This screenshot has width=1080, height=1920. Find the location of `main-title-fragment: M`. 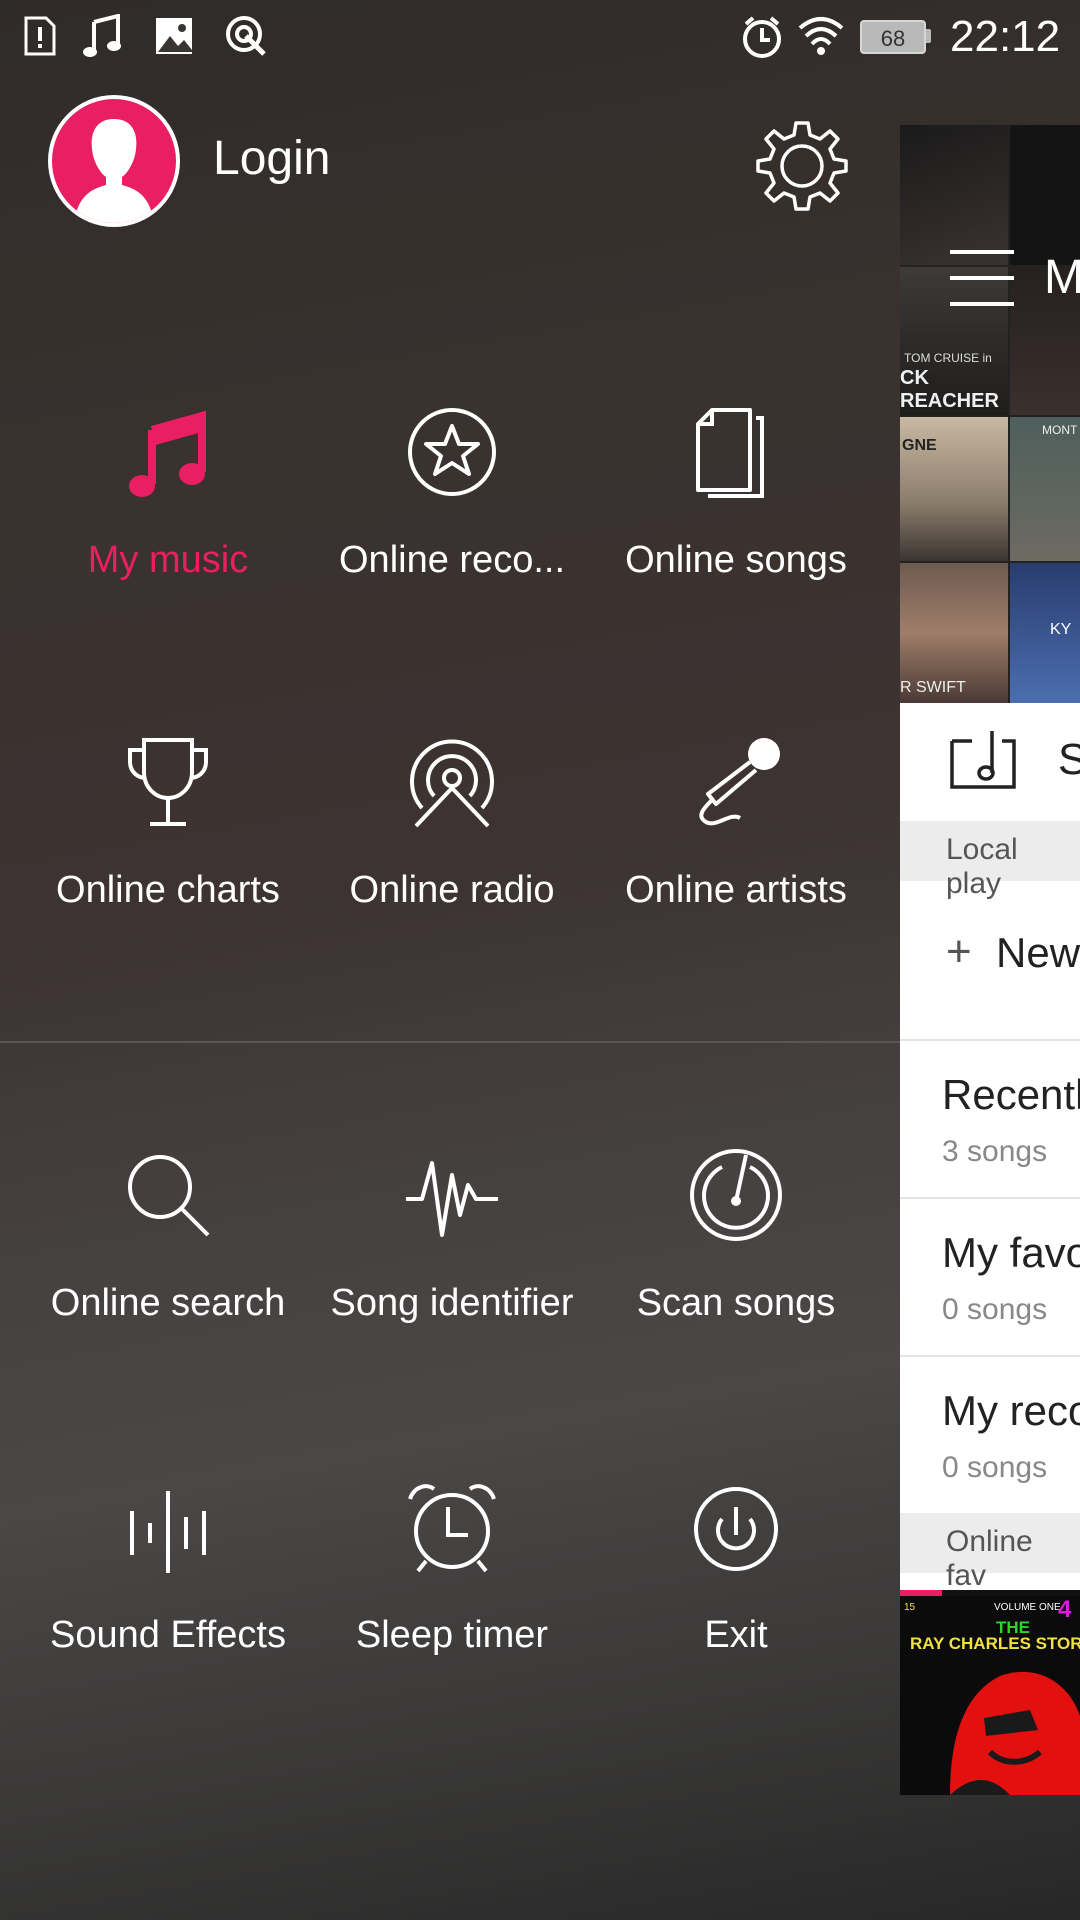

main-title-fragment: M is located at coordinates (1062, 277).